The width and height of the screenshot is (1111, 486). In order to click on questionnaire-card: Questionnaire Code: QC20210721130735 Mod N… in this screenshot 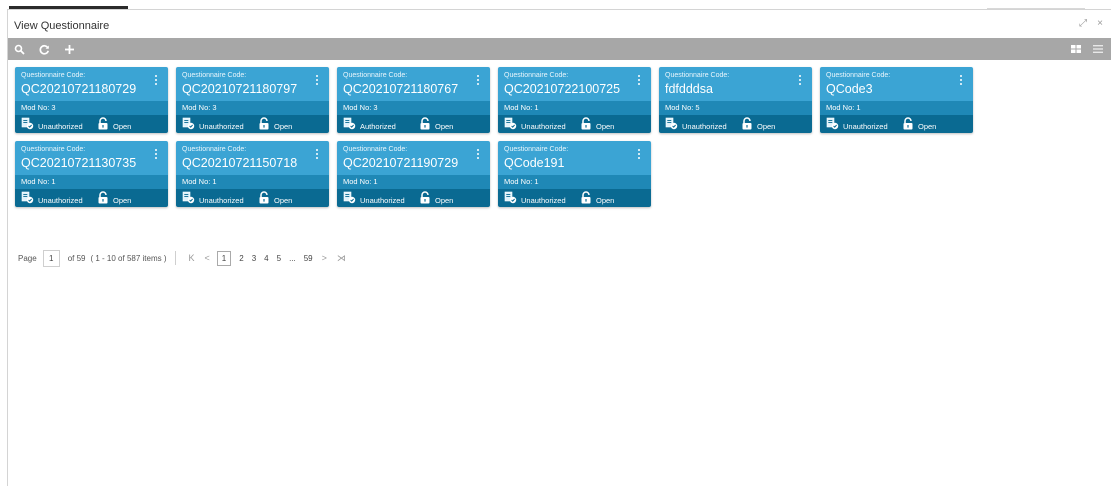, I will do `click(91, 174)`.